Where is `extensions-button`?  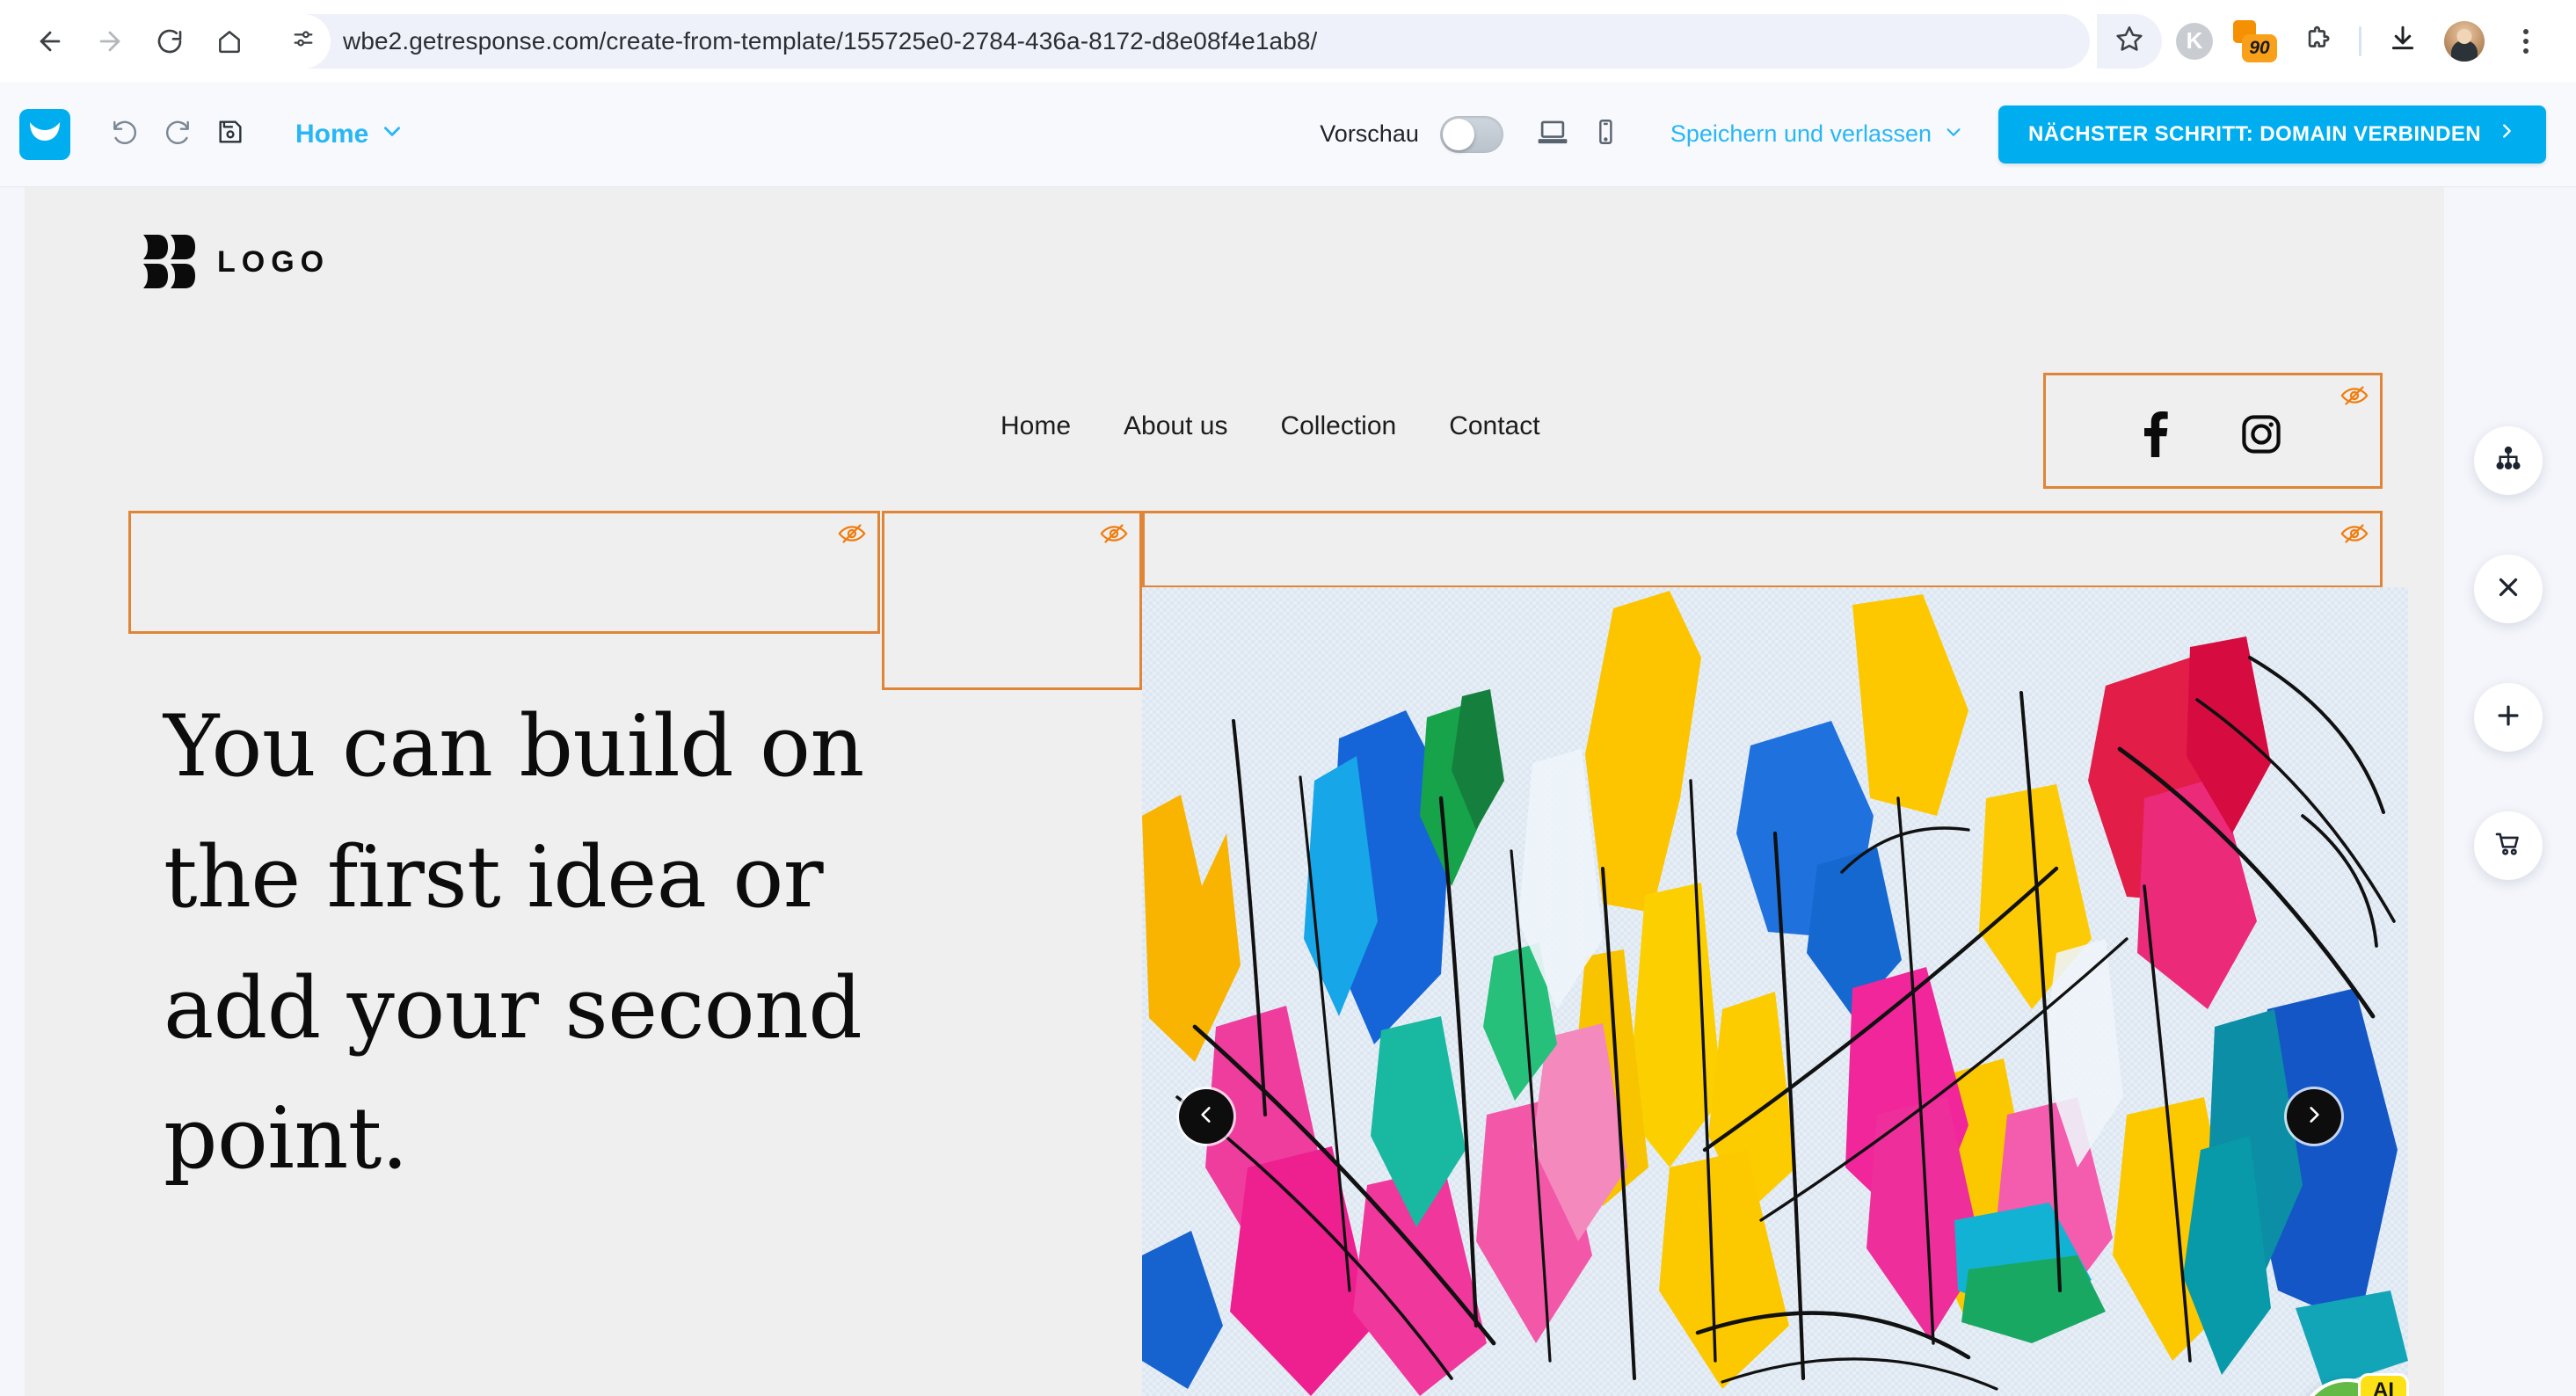
extensions-button is located at coordinates (2317, 41).